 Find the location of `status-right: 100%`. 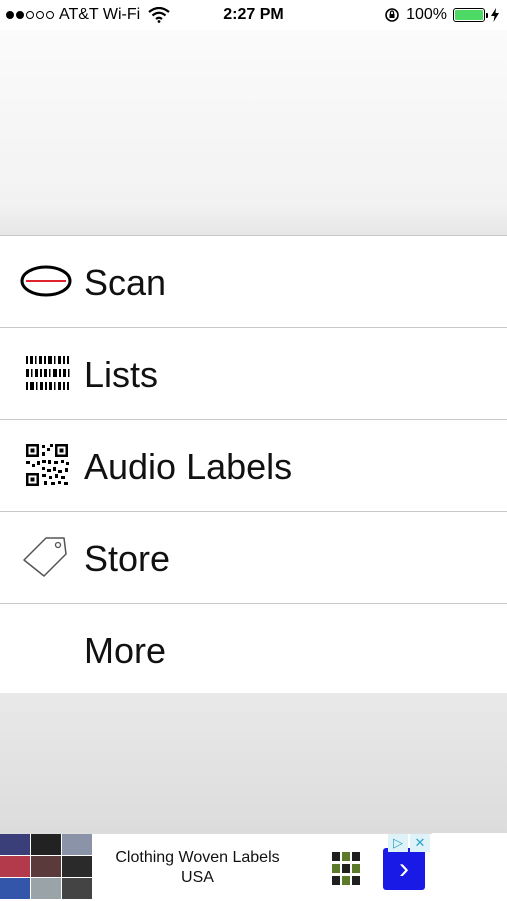

status-right: 100% is located at coordinates (441, 15).